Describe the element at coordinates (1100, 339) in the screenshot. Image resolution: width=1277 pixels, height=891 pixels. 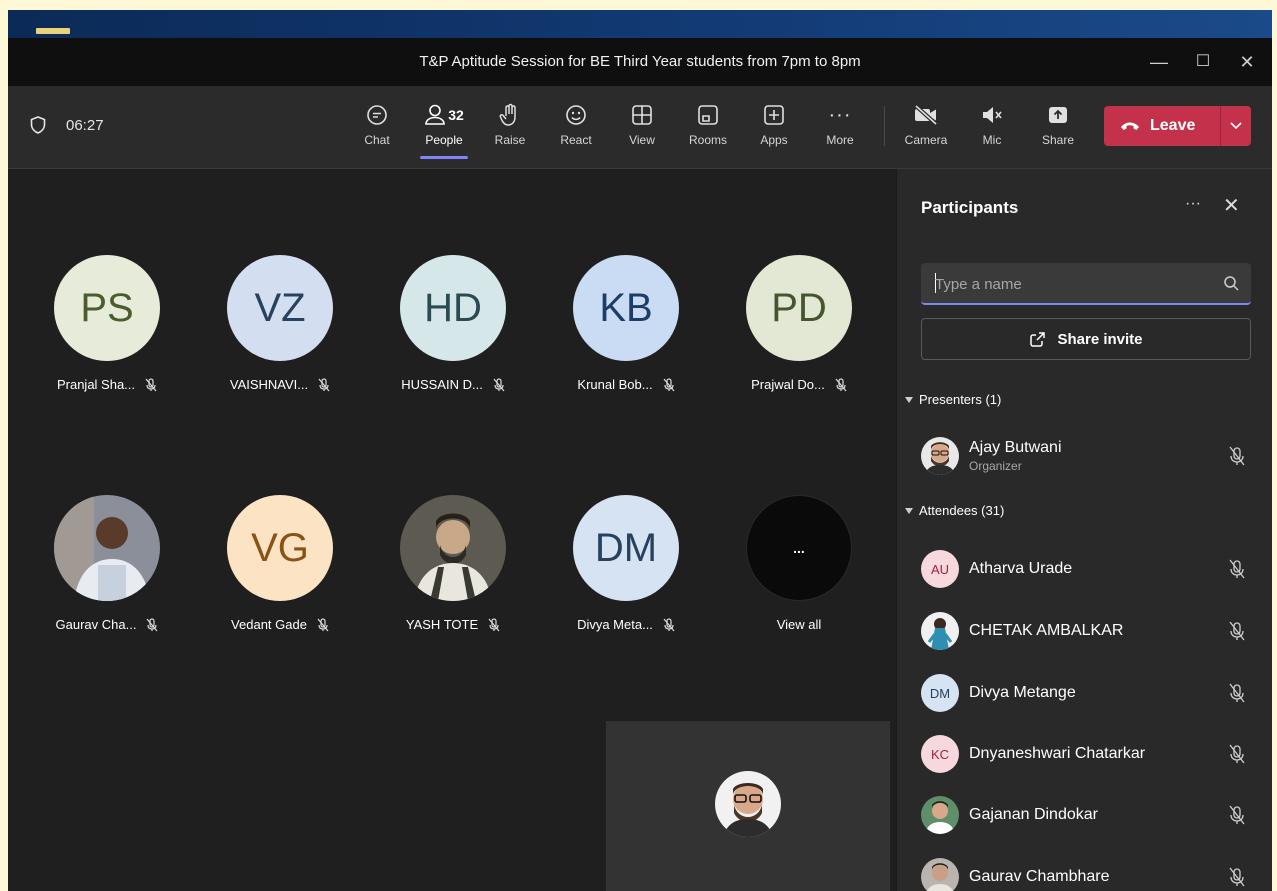
I see `share-invite-label: Share invite` at that location.